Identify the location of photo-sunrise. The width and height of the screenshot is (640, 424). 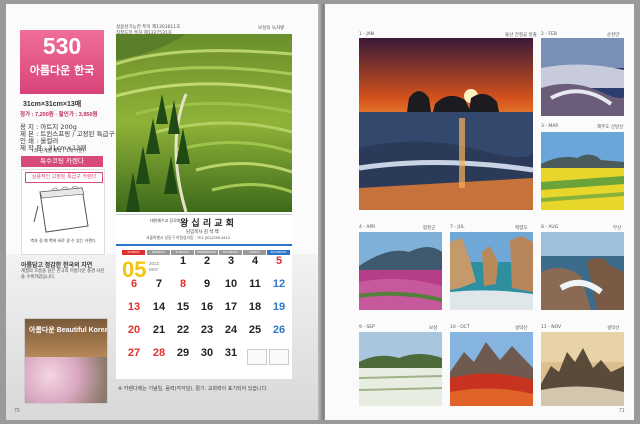
(446, 124).